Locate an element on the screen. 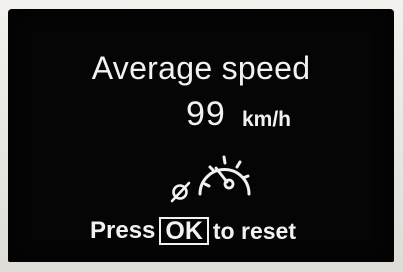 This screenshot has width=403, height=272. screen-title: Average speed is located at coordinates (201, 68).